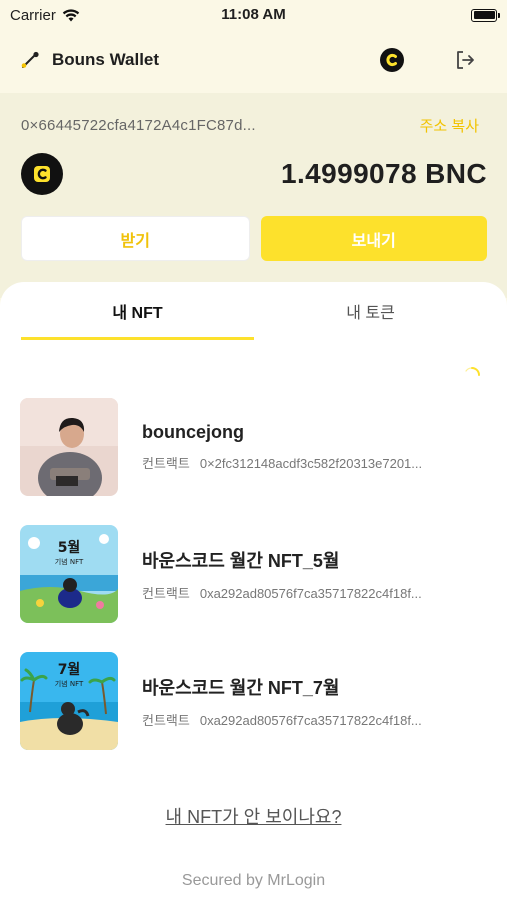 Image resolution: width=507 pixels, height=900 pixels. I want to click on bnc-token-icon, so click(42, 174).